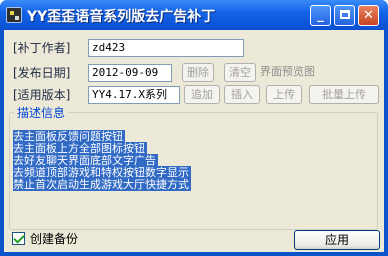 Image resolution: width=388 pixels, height=256 pixels. I want to click on clear-button: 清空, so click(240, 72).